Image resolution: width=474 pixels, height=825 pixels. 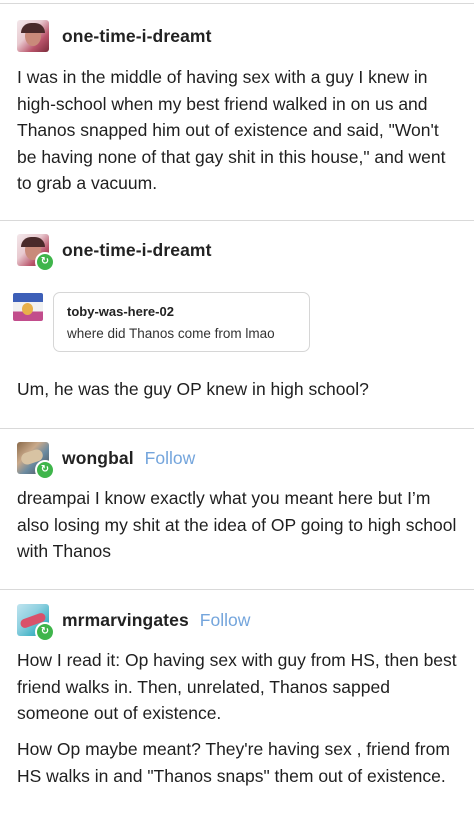 What do you see at coordinates (171, 333) in the screenshot?
I see `quote-text: where did Thanos come from lmao` at bounding box center [171, 333].